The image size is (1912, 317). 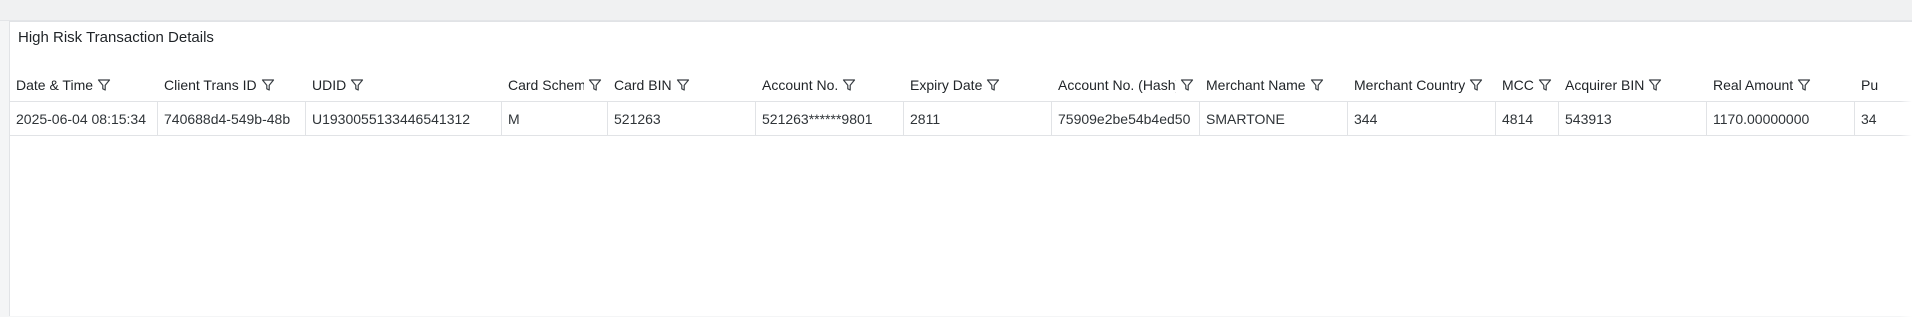 I want to click on cell-real-amount: 1170.00000000, so click(x=1781, y=118).